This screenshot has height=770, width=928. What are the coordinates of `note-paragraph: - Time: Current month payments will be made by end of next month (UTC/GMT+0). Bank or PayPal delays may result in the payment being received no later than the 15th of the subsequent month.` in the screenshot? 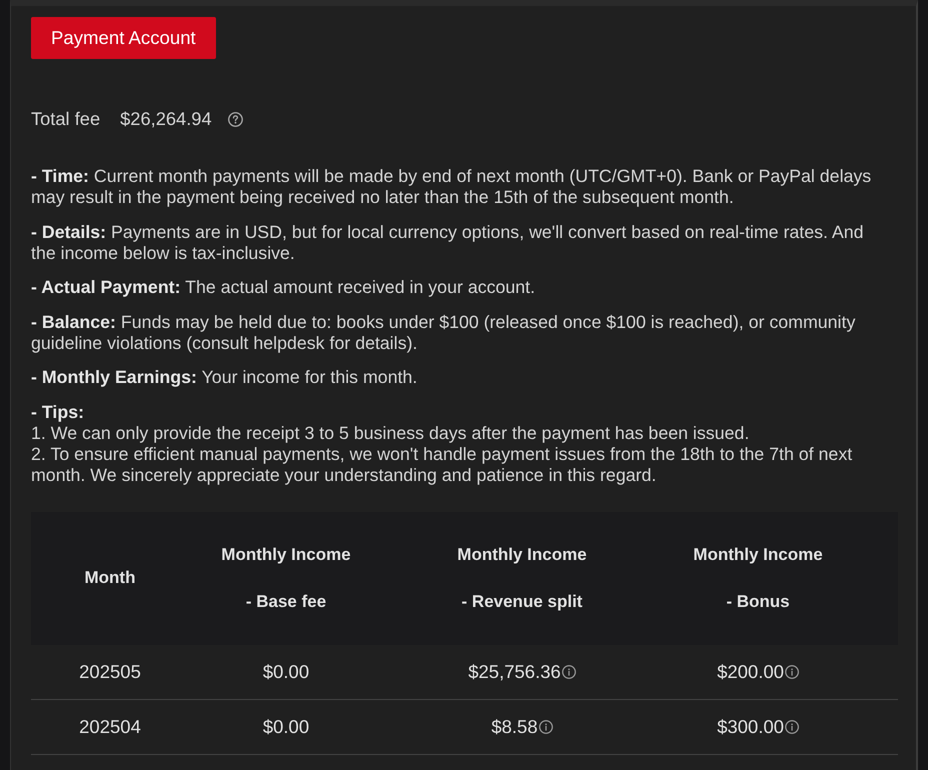 It's located at (451, 187).